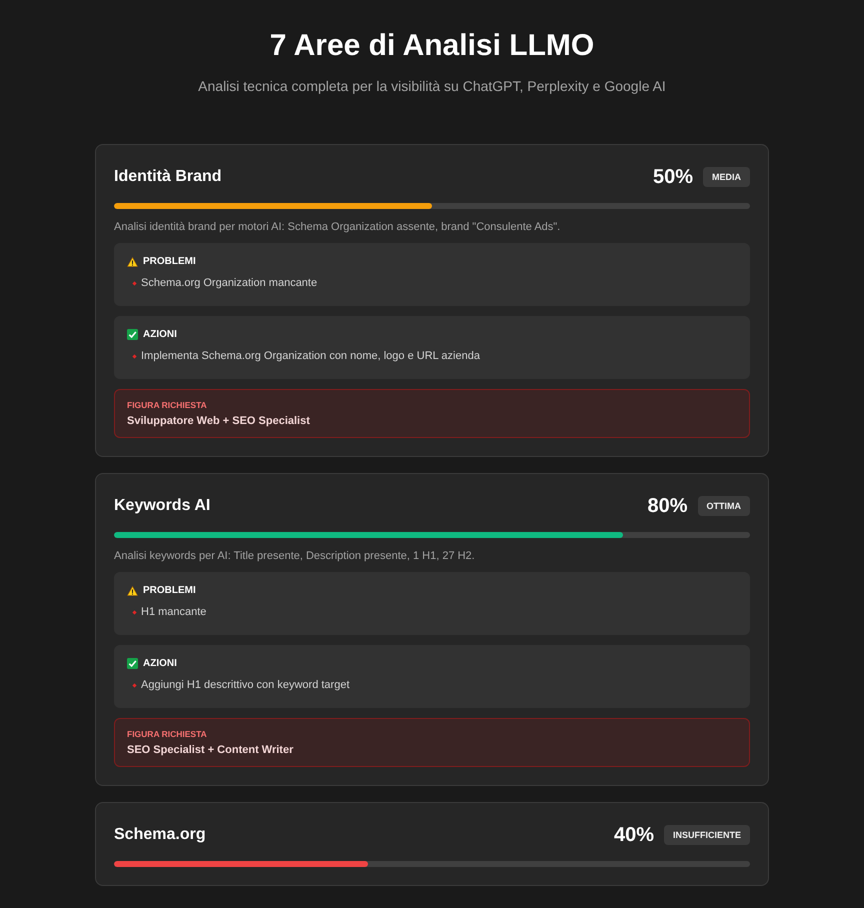 Image resolution: width=864 pixels, height=908 pixels. What do you see at coordinates (634, 835) in the screenshot?
I see `area-score: 40%` at bounding box center [634, 835].